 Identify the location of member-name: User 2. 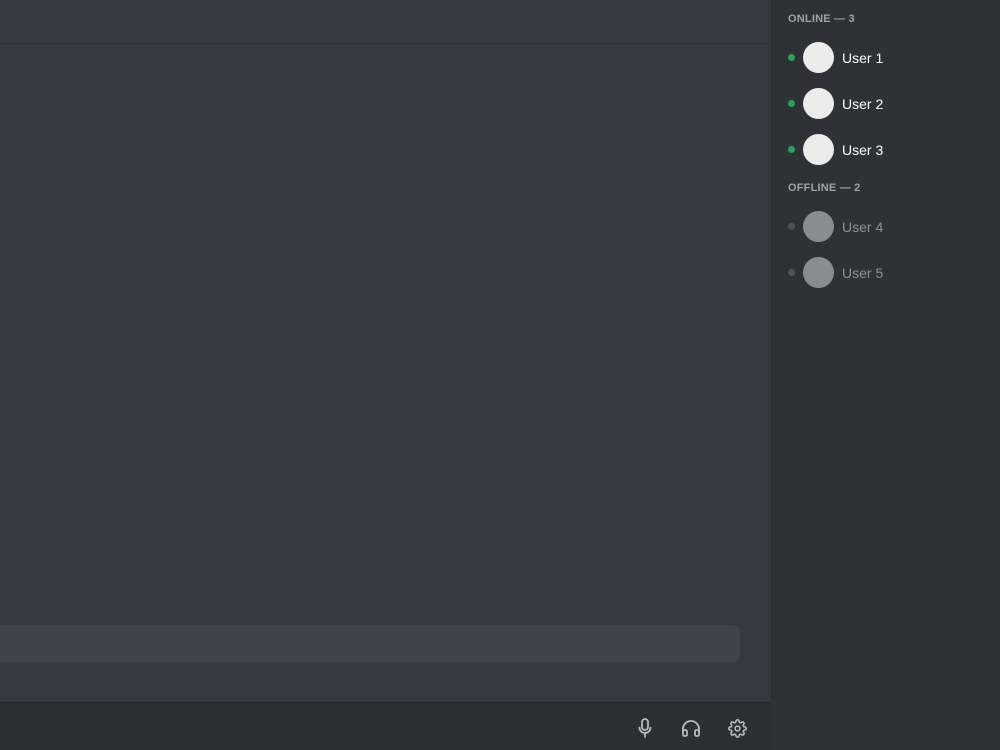
(863, 104).